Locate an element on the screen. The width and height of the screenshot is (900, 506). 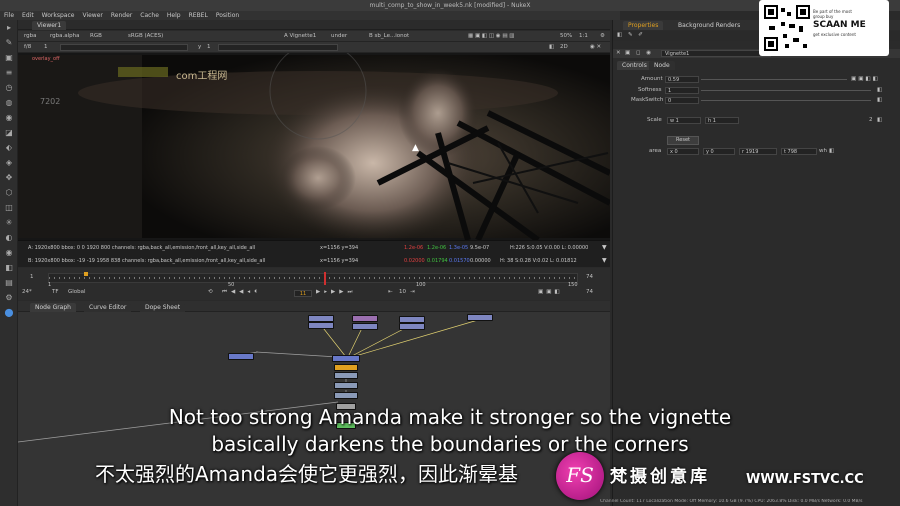
3d-icon: ⬡ is located at coordinates (9, 193).